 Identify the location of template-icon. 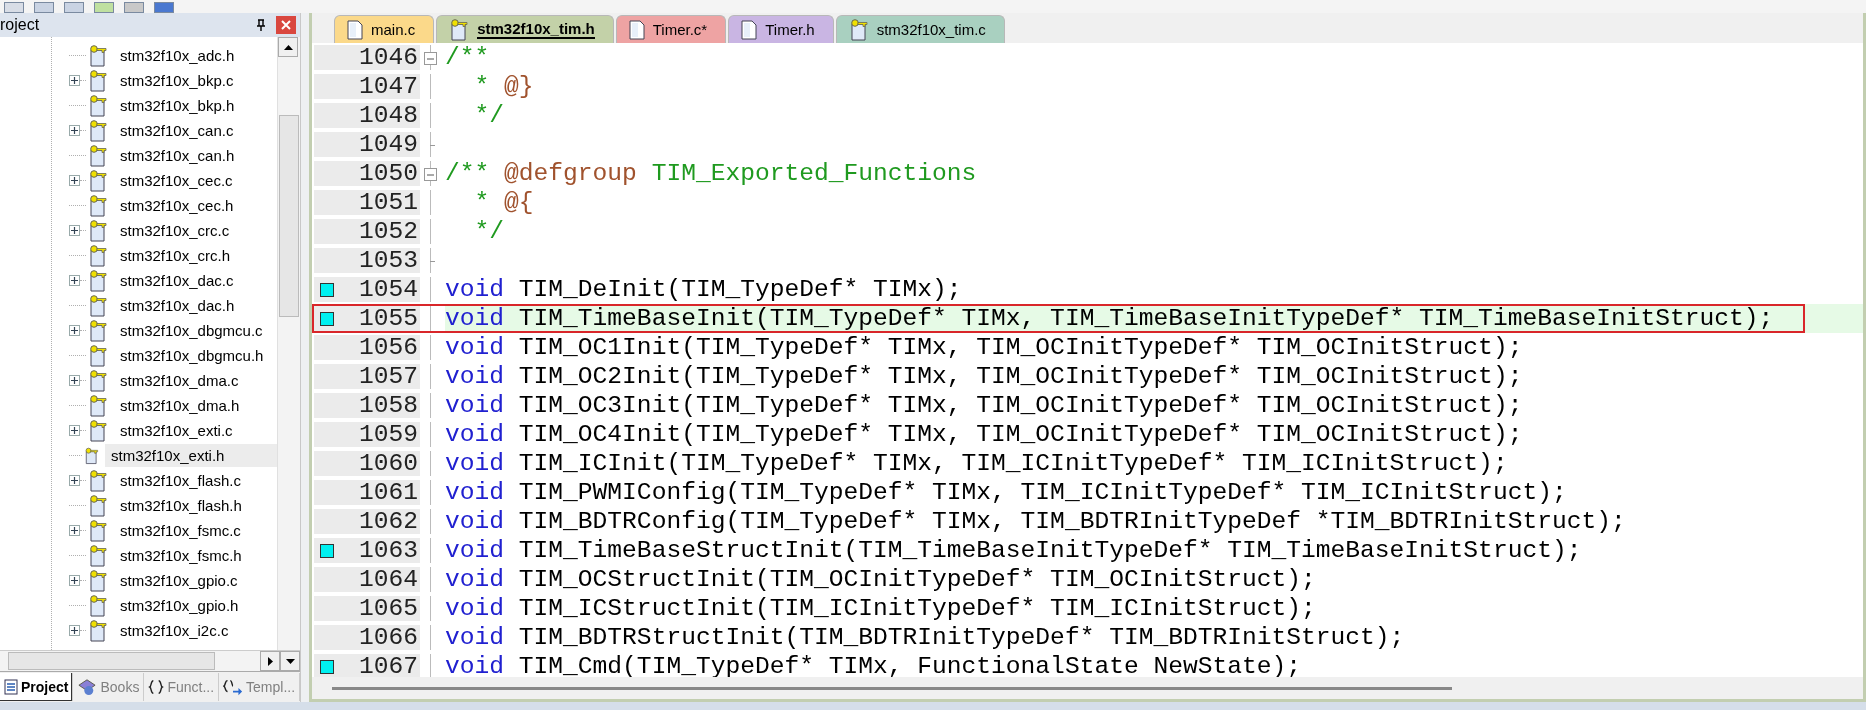
(233, 687).